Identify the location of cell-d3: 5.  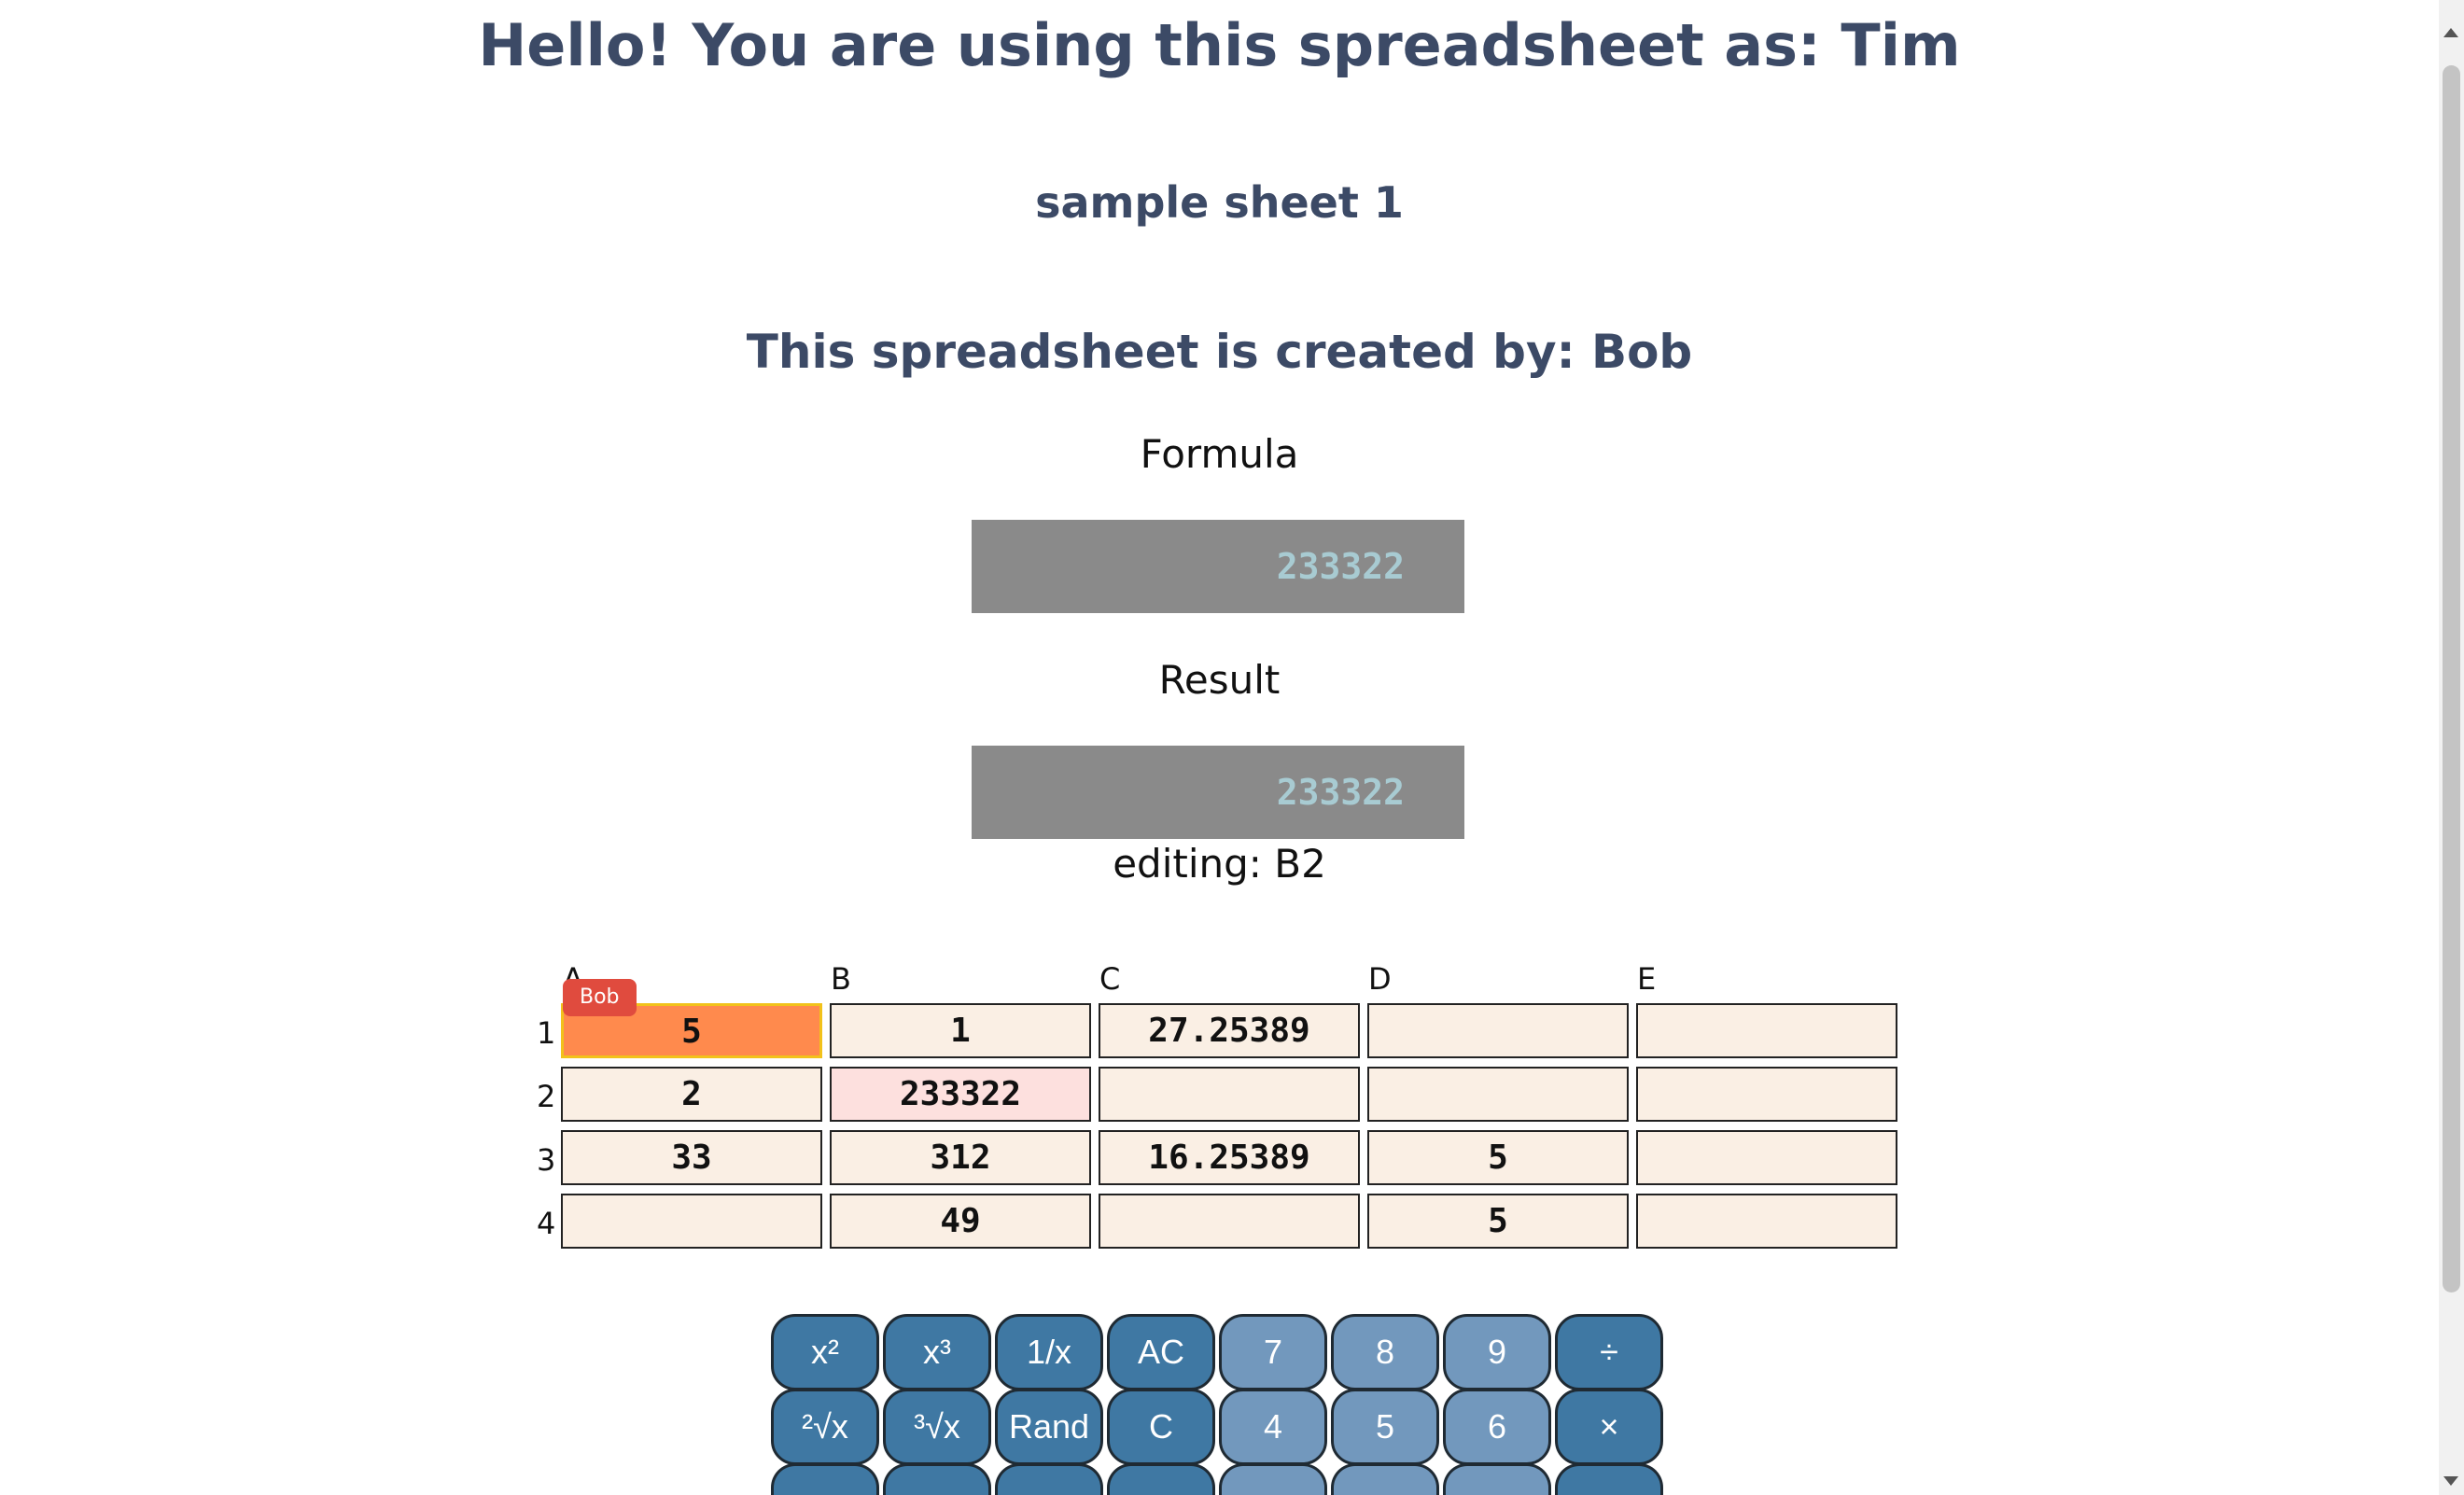
(1498, 1157).